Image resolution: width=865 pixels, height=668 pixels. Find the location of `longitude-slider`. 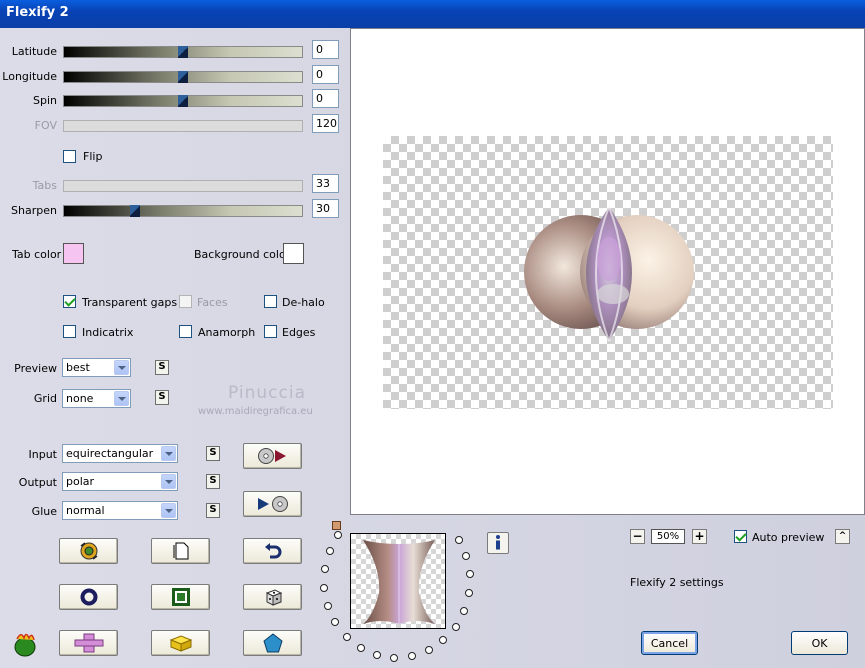

longitude-slider is located at coordinates (183, 77).